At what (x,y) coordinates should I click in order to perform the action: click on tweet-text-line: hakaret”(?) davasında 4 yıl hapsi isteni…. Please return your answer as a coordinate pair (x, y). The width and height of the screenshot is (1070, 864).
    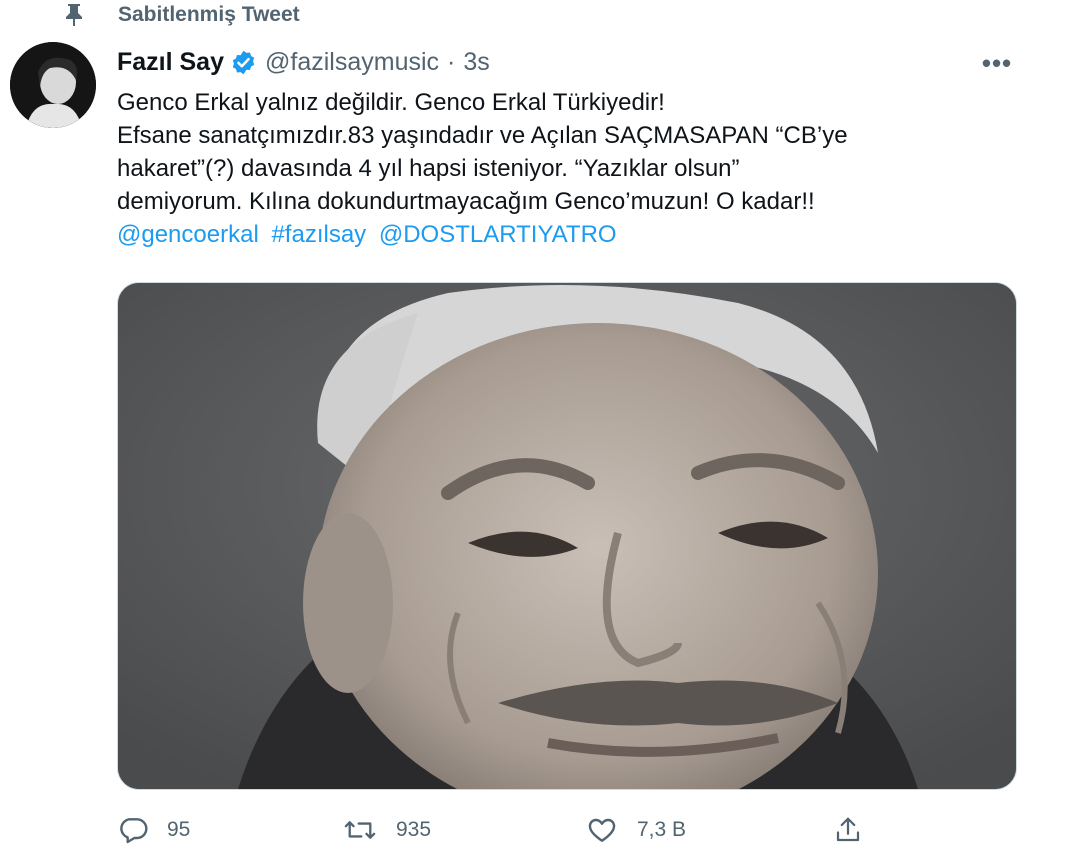
    Looking at the image, I should click on (428, 168).